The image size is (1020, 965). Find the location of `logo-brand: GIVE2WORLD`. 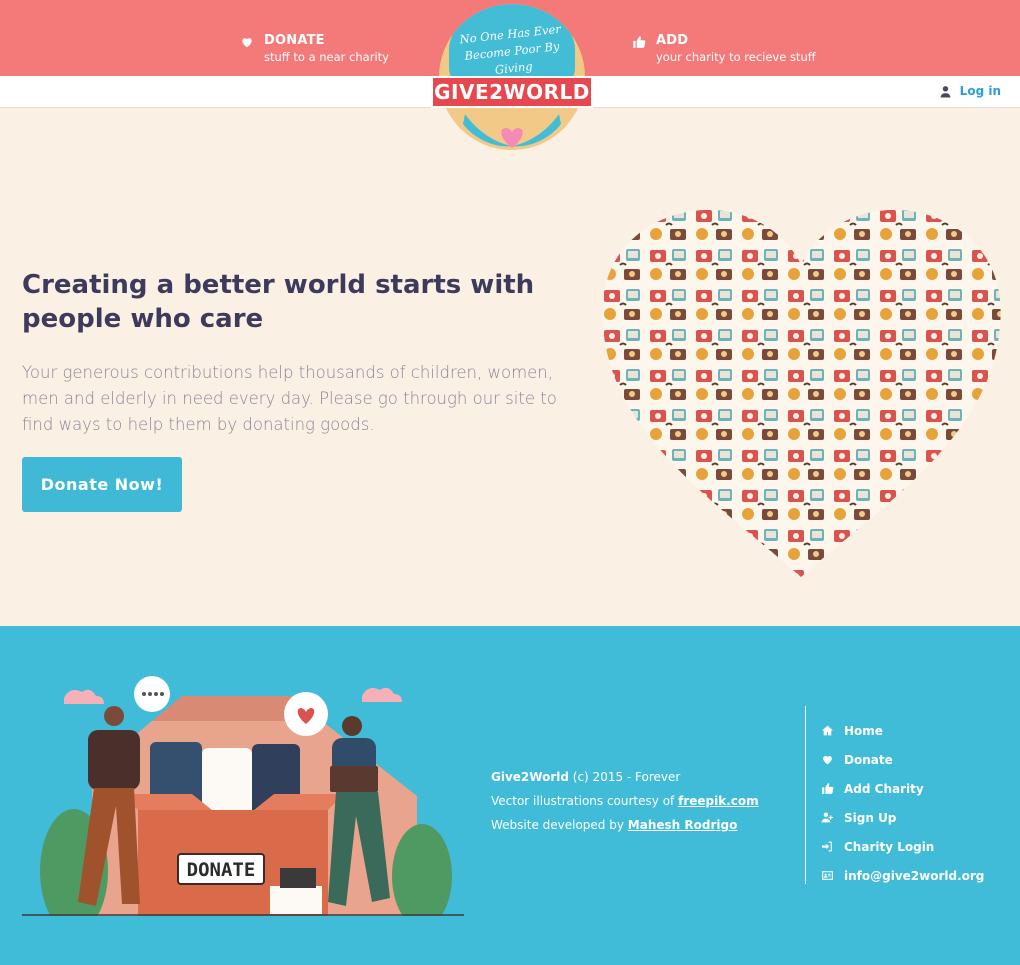

logo-brand: GIVE2WORLD is located at coordinates (512, 92).